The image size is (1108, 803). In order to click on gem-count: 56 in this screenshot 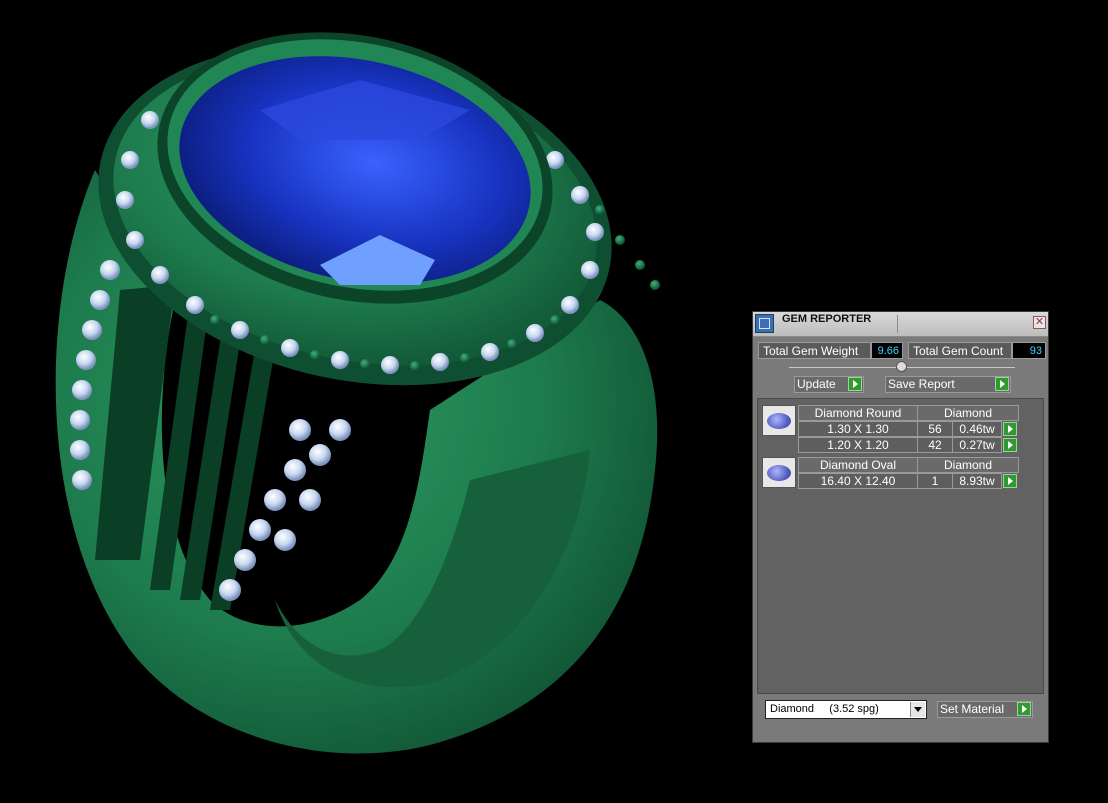, I will do `click(935, 429)`.